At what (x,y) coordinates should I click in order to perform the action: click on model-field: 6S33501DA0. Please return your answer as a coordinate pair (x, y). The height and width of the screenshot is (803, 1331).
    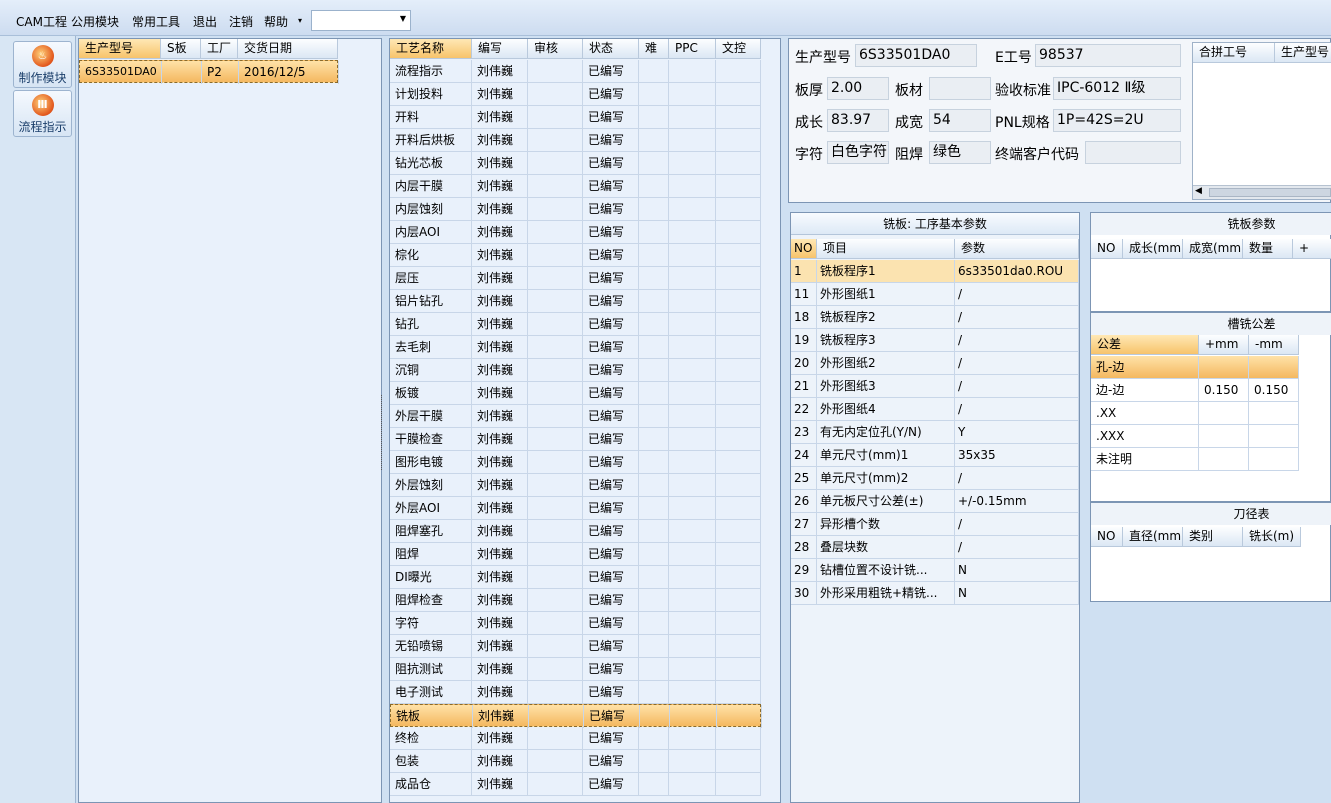
    Looking at the image, I should click on (916, 55).